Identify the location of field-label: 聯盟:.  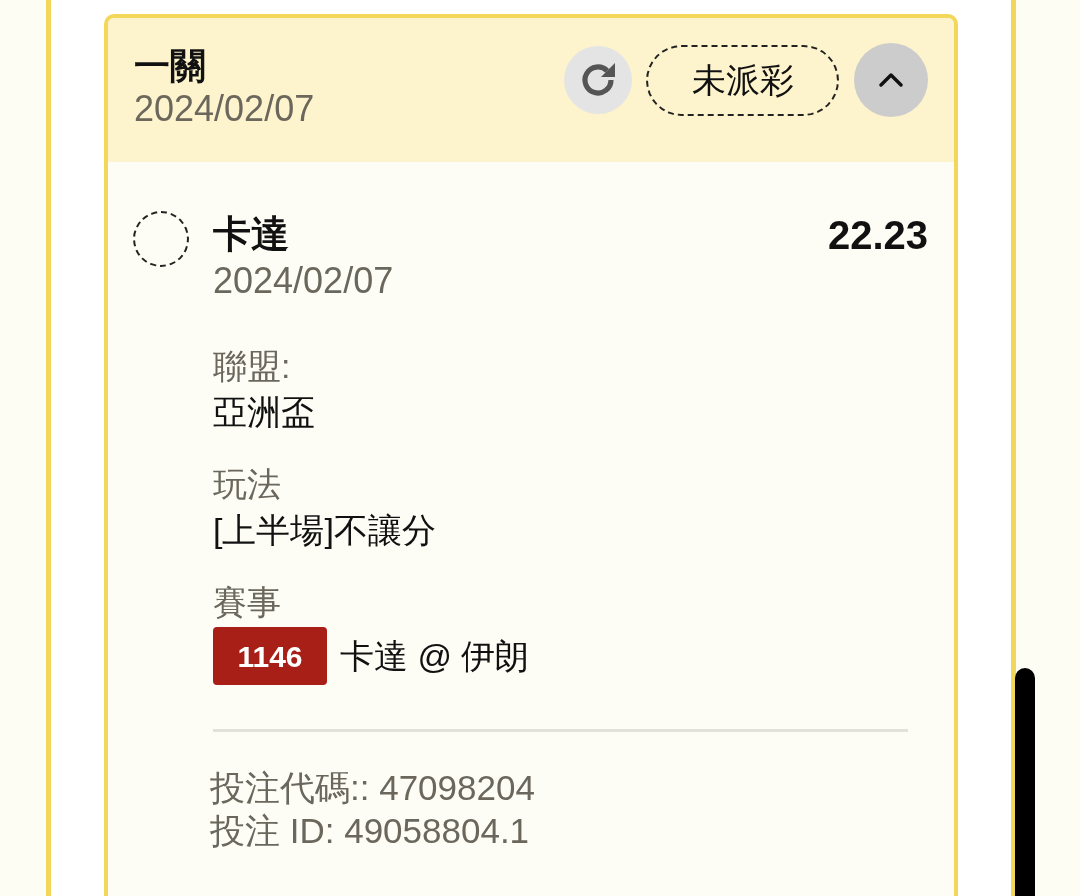
(252, 366).